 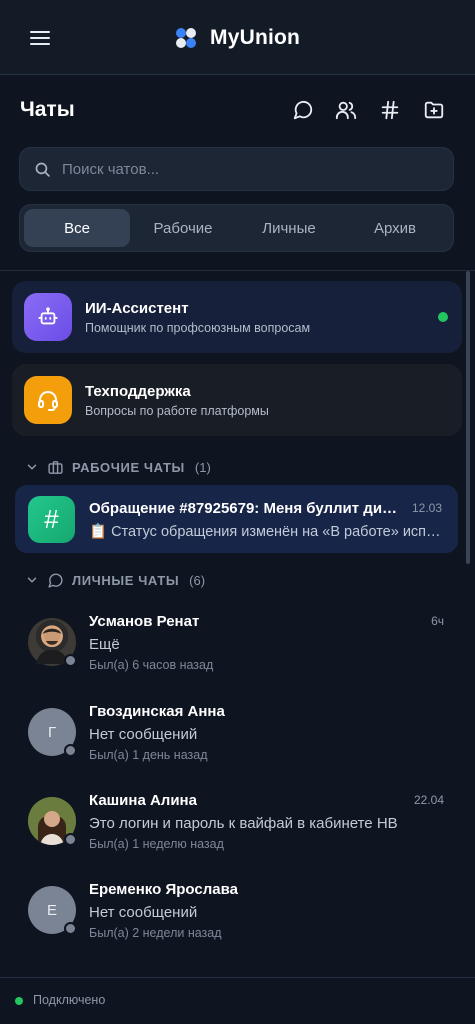 What do you see at coordinates (428, 800) in the screenshot?
I see `chat-time: 22.04` at bounding box center [428, 800].